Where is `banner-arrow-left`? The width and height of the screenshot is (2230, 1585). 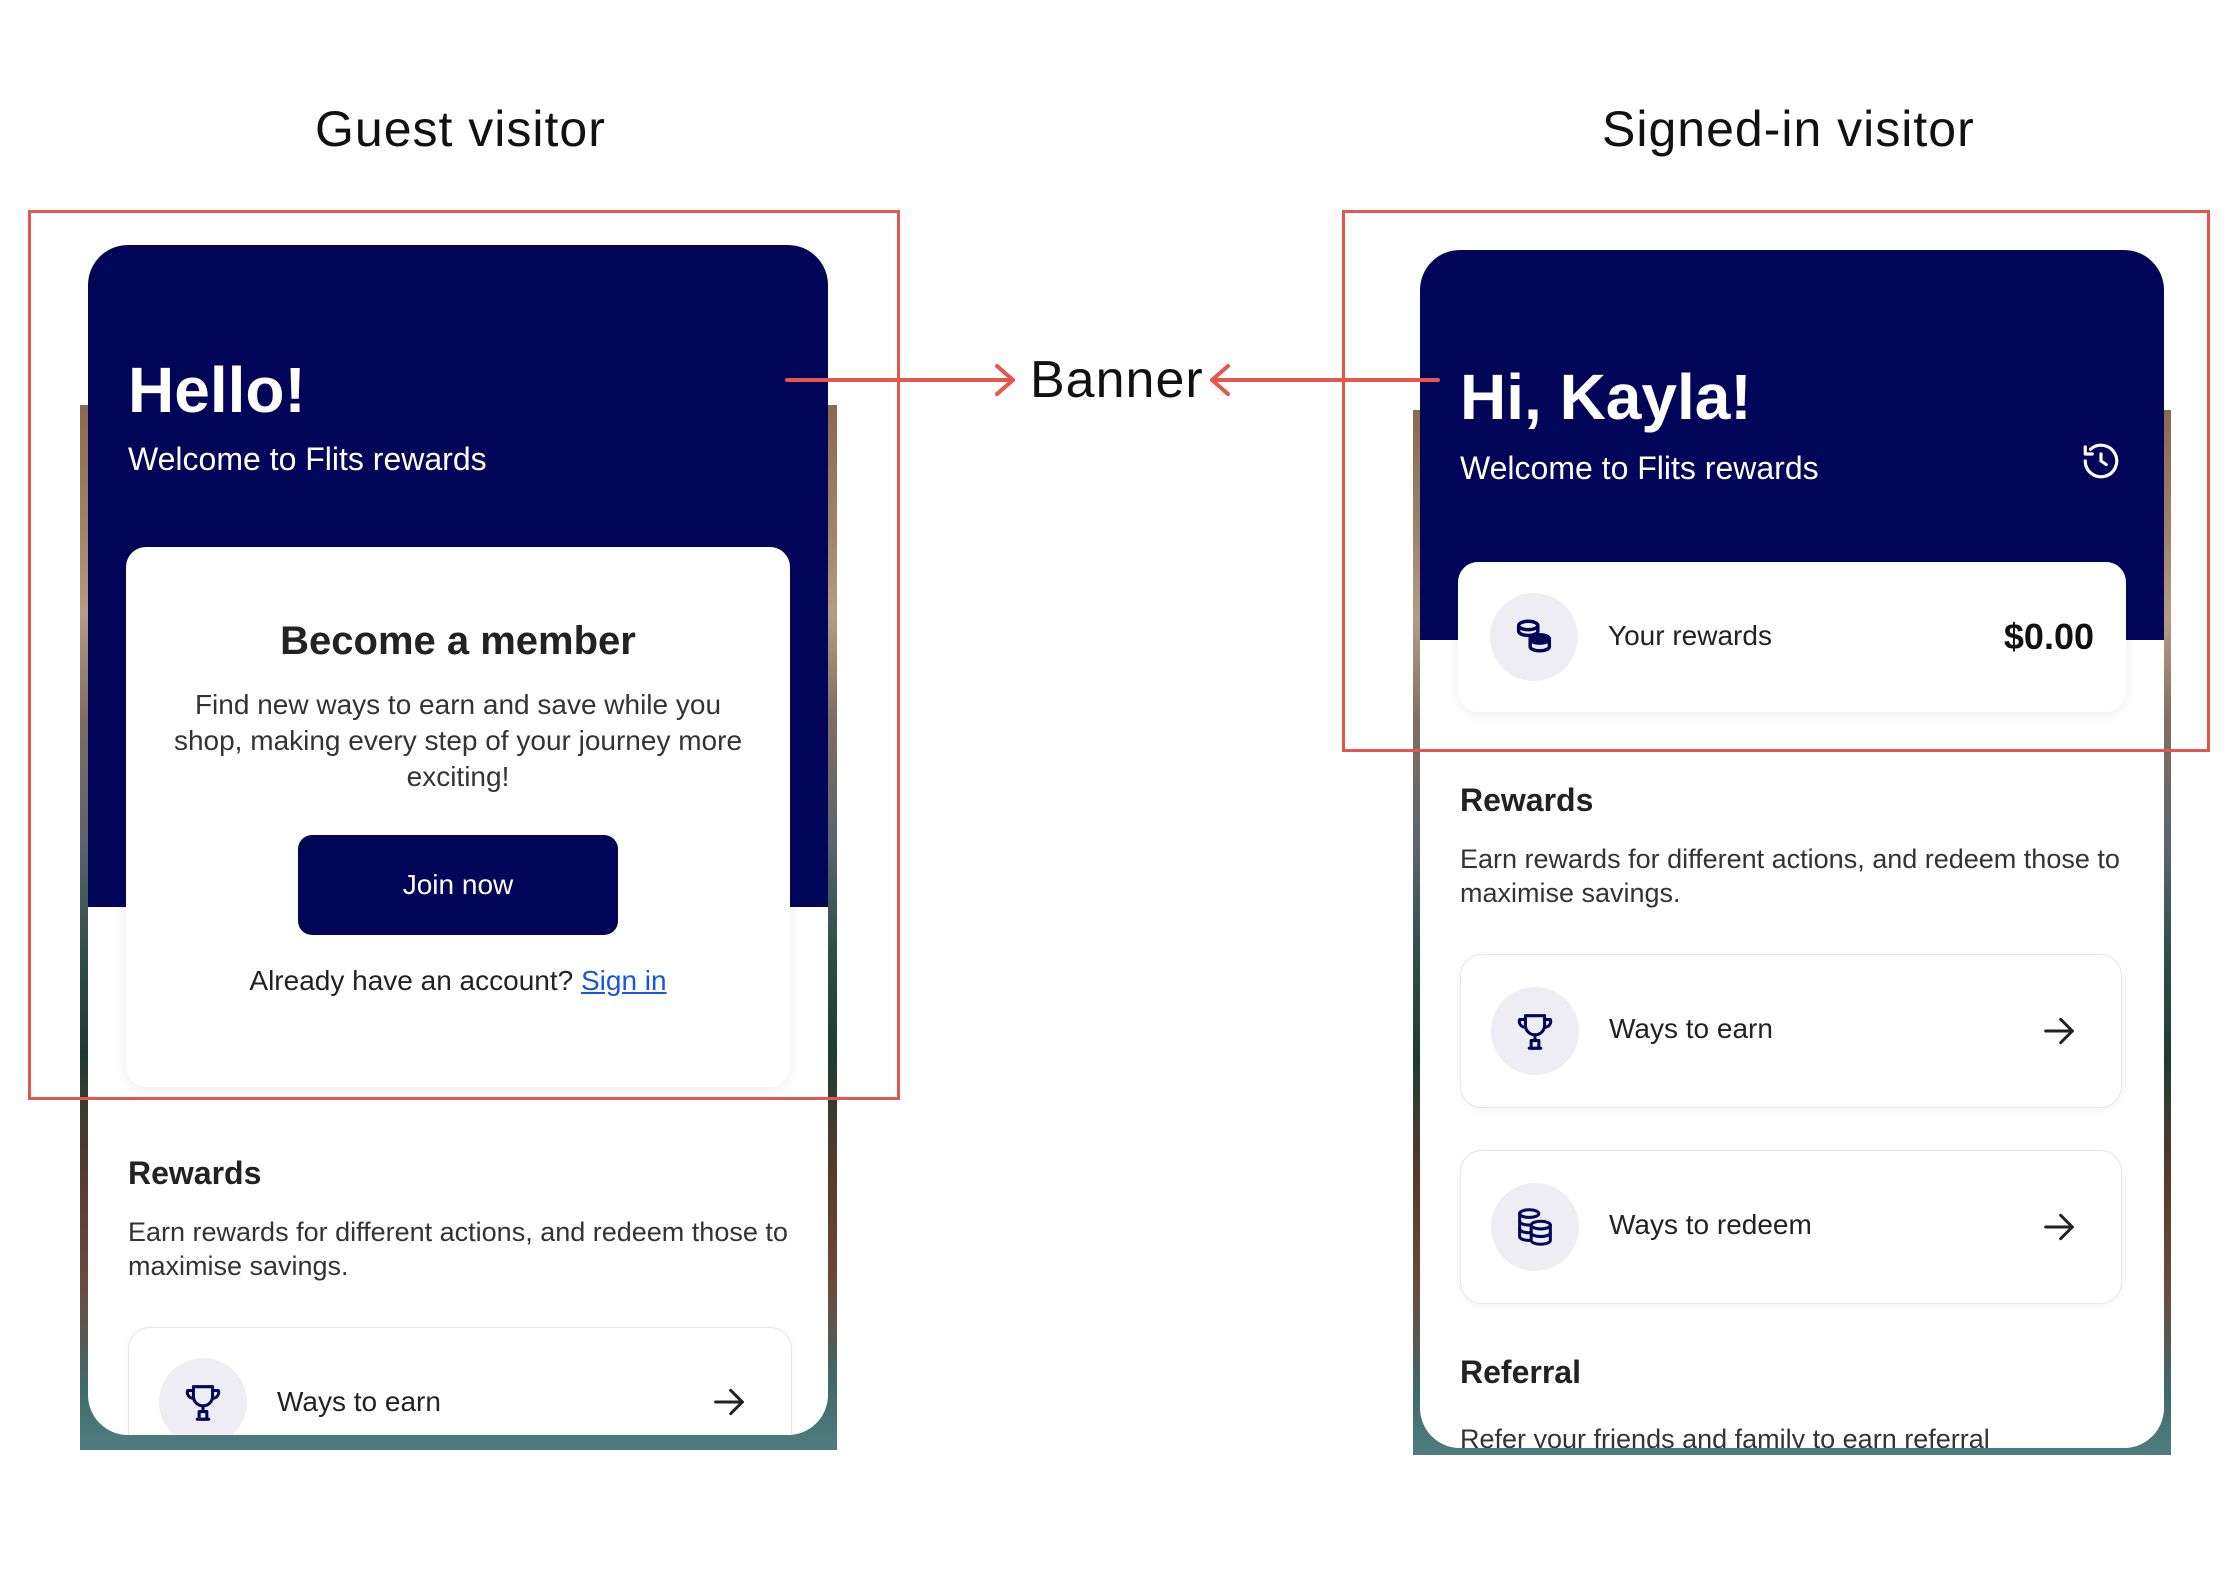 banner-arrow-left is located at coordinates (900, 380).